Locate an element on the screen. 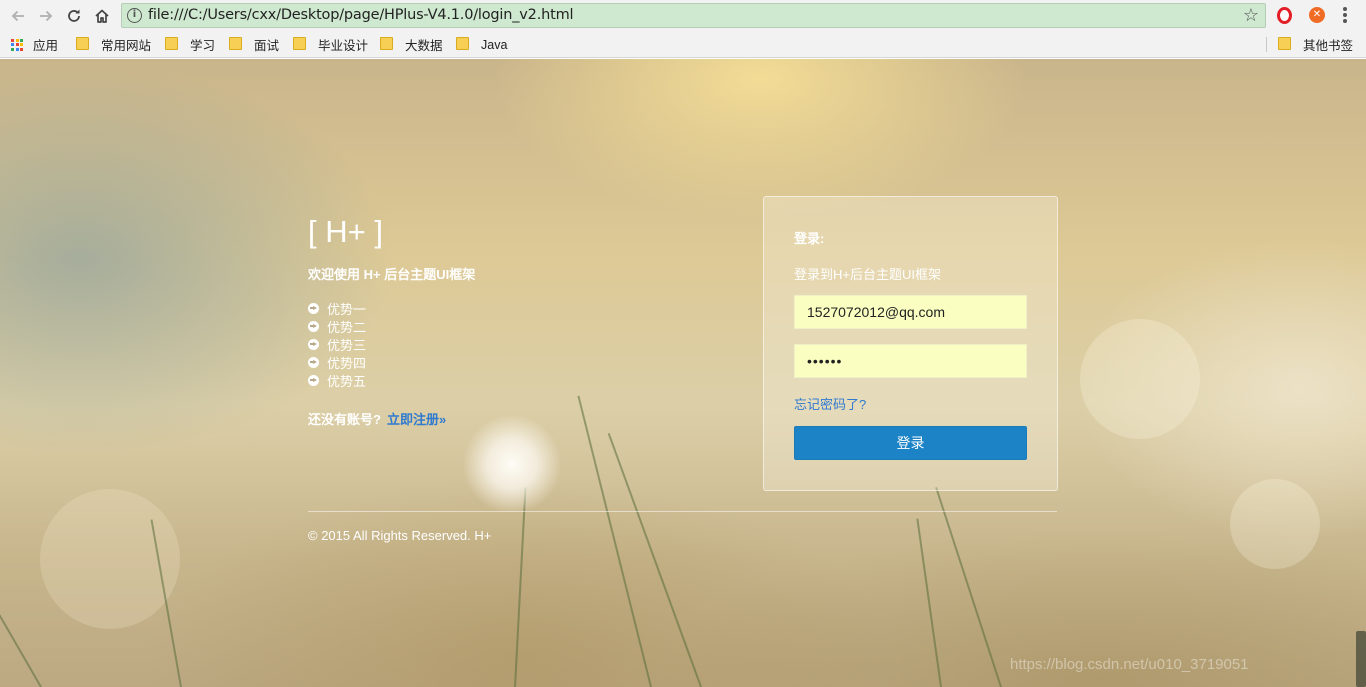 Image resolution: width=1366 pixels, height=687 pixels. forward-button is located at coordinates (46, 16).